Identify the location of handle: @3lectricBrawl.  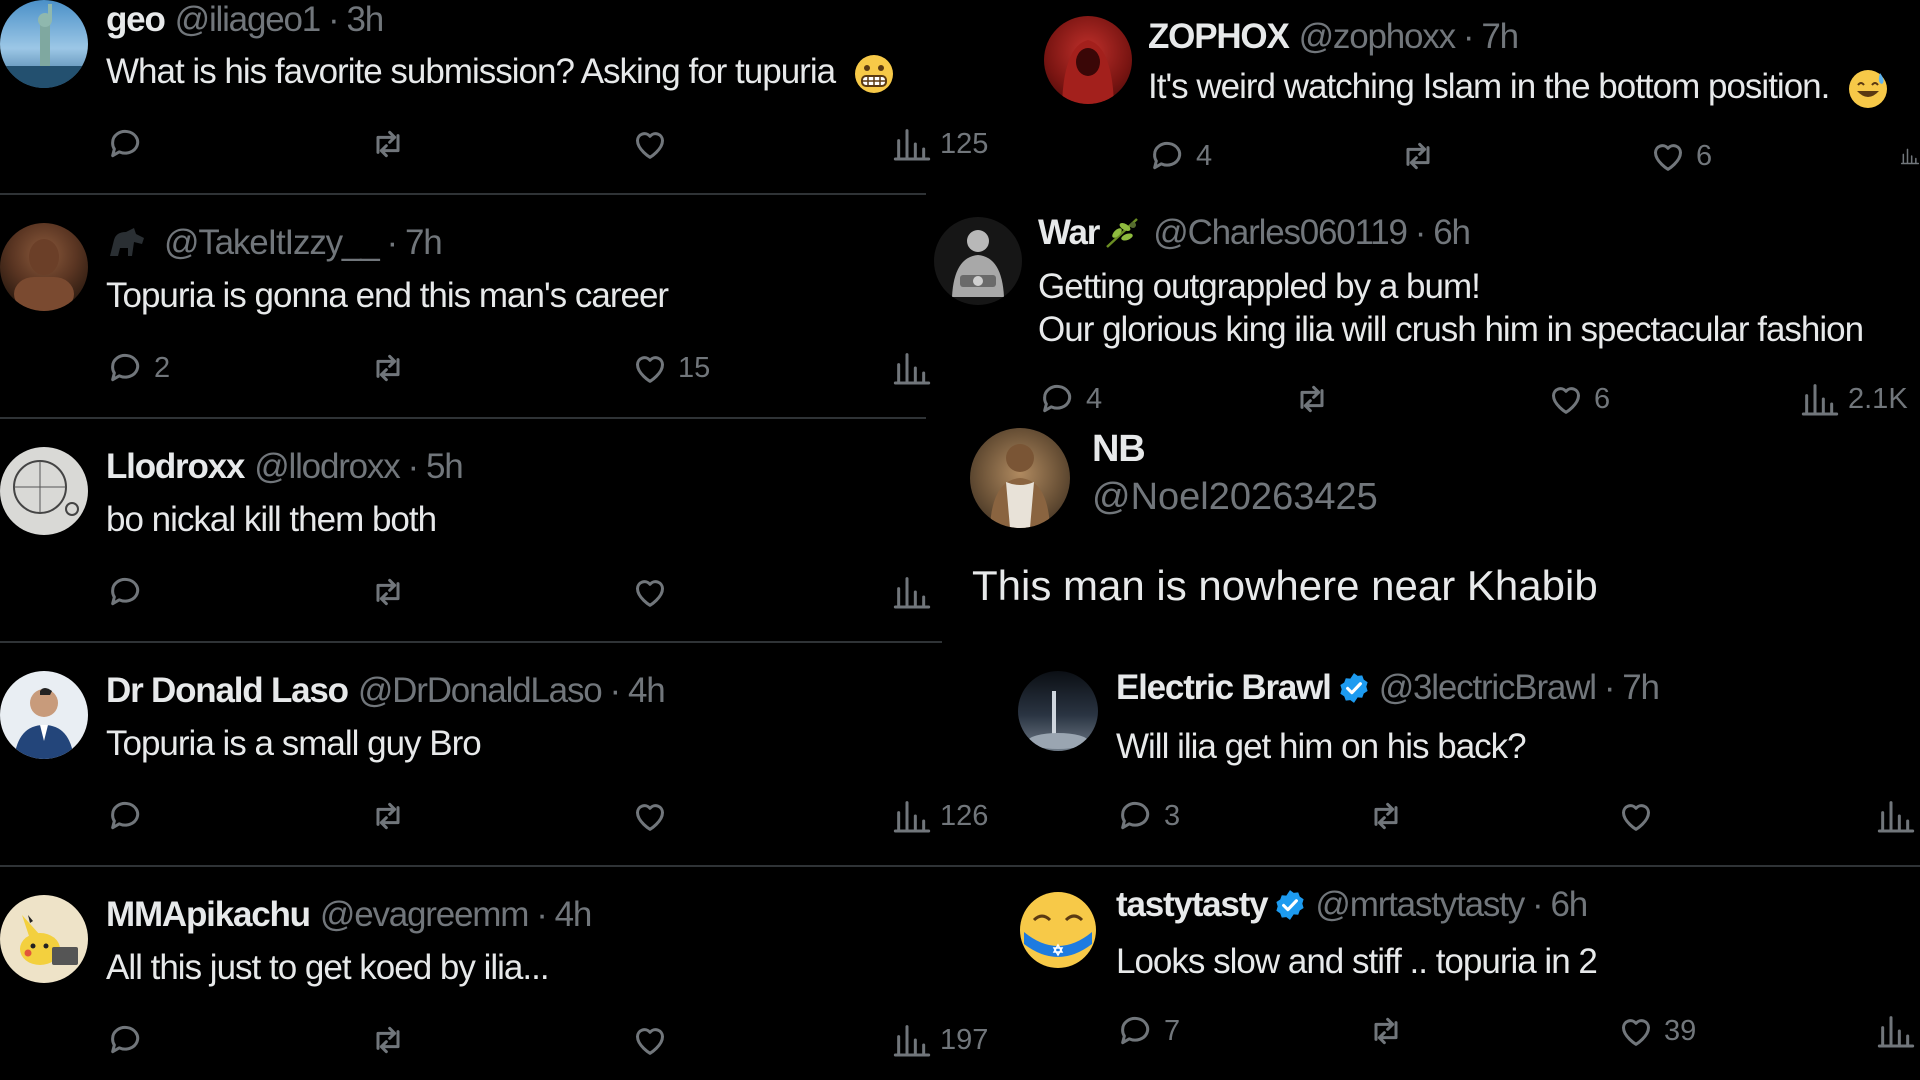
(1488, 688).